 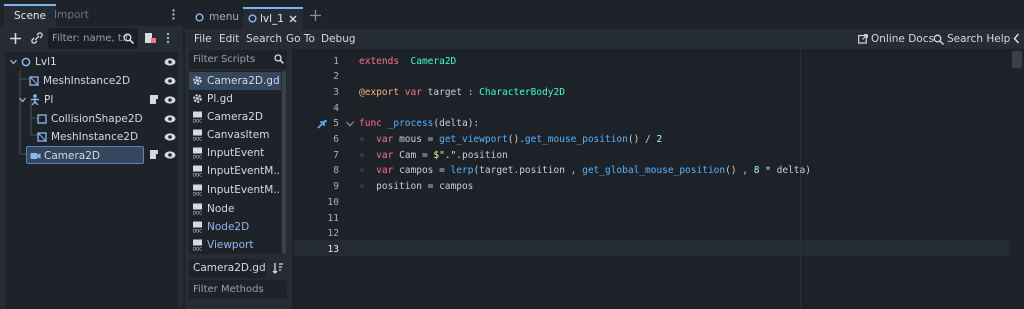 What do you see at coordinates (642, 139) in the screenshot?
I see `code-token: () /` at bounding box center [642, 139].